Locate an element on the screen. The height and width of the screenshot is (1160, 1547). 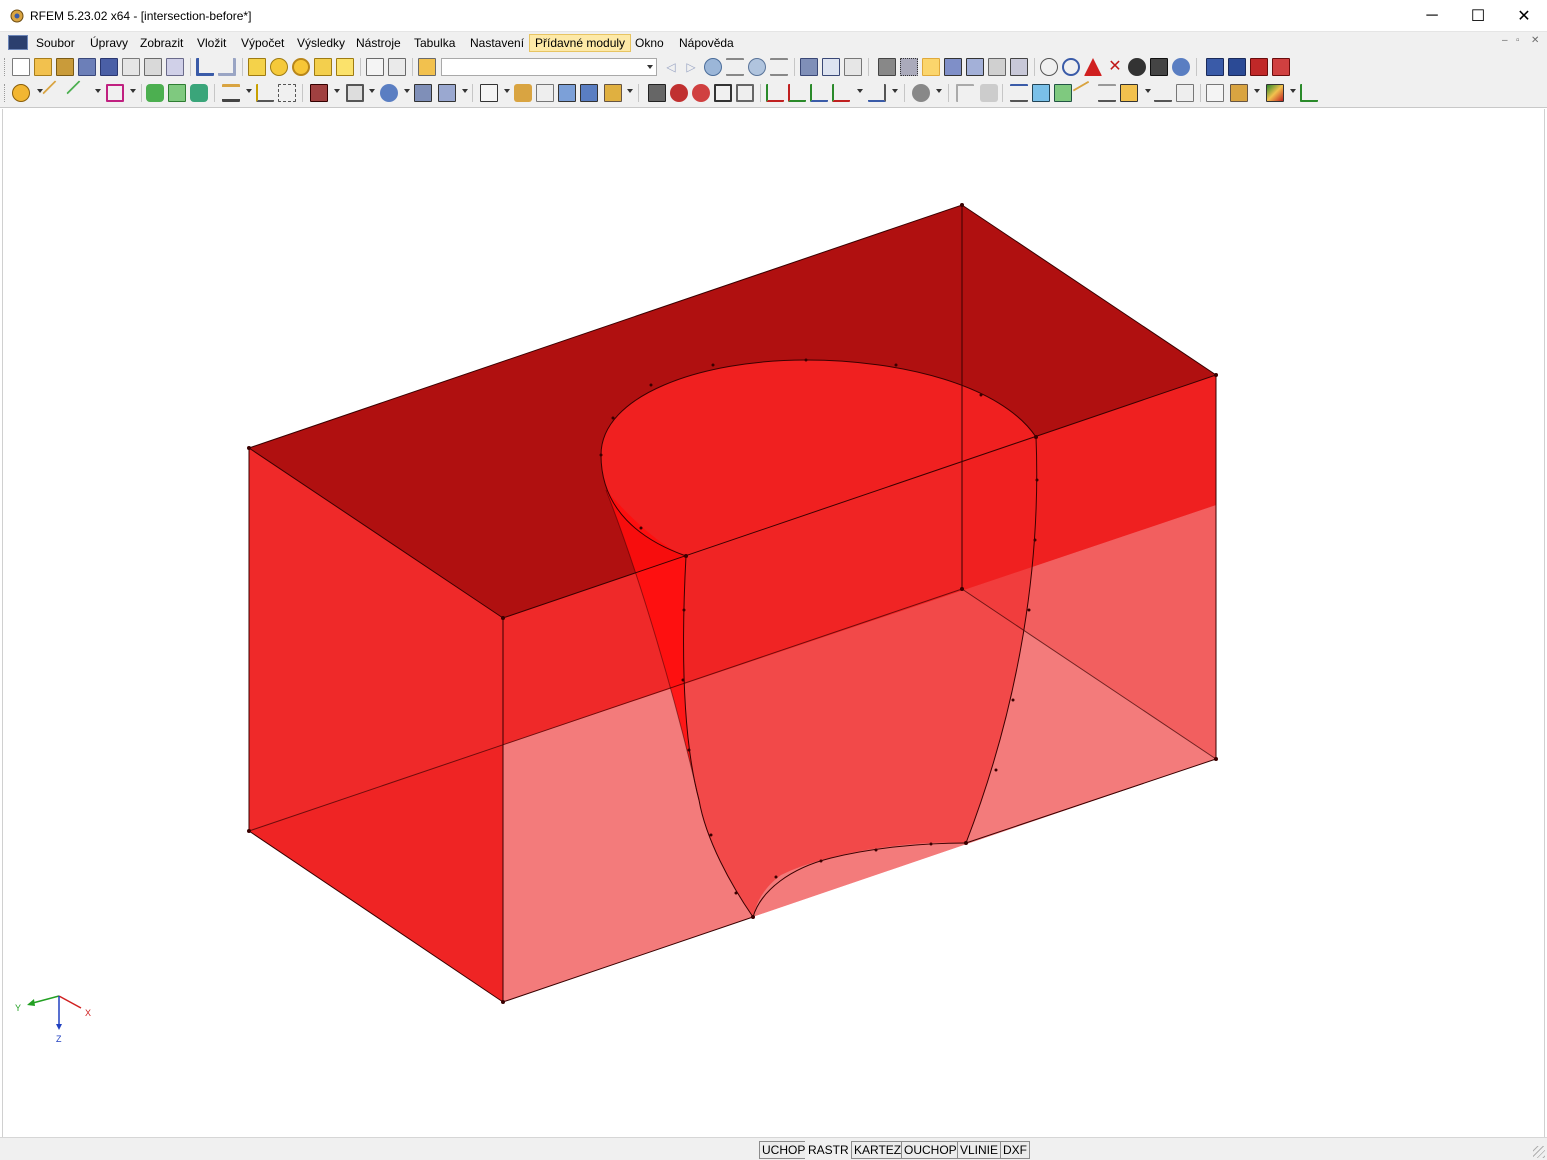
edit-icon is located at coordinates (257, 67).